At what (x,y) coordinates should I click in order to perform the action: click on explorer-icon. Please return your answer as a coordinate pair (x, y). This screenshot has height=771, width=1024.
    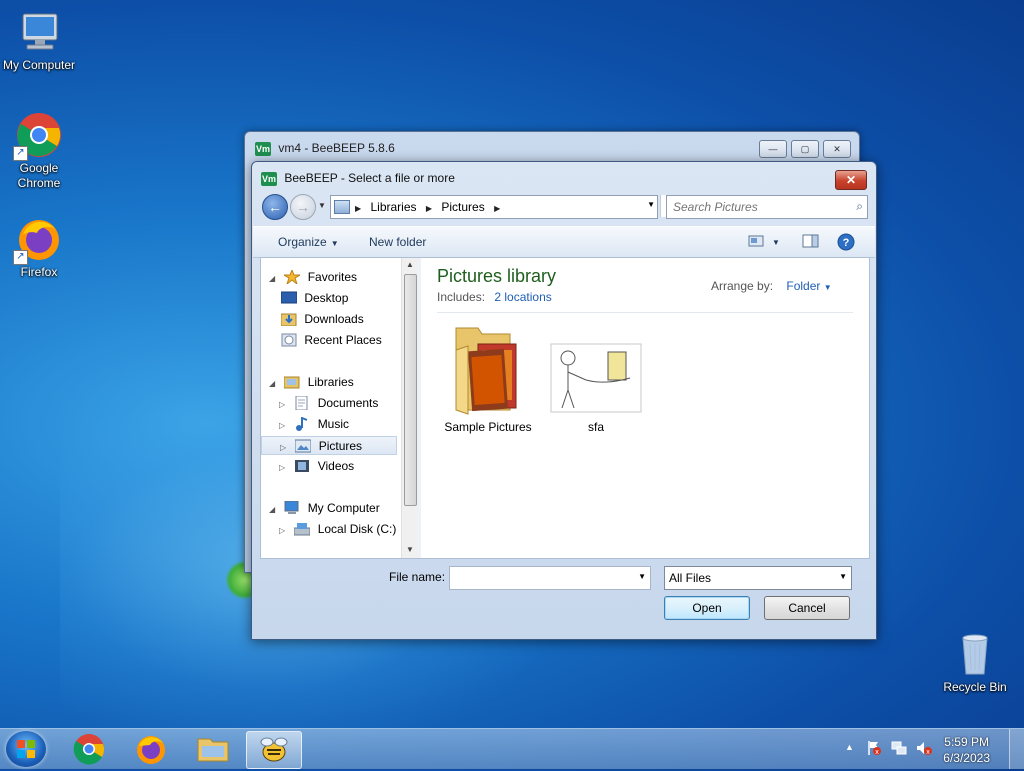
    Looking at the image, I should click on (213, 750).